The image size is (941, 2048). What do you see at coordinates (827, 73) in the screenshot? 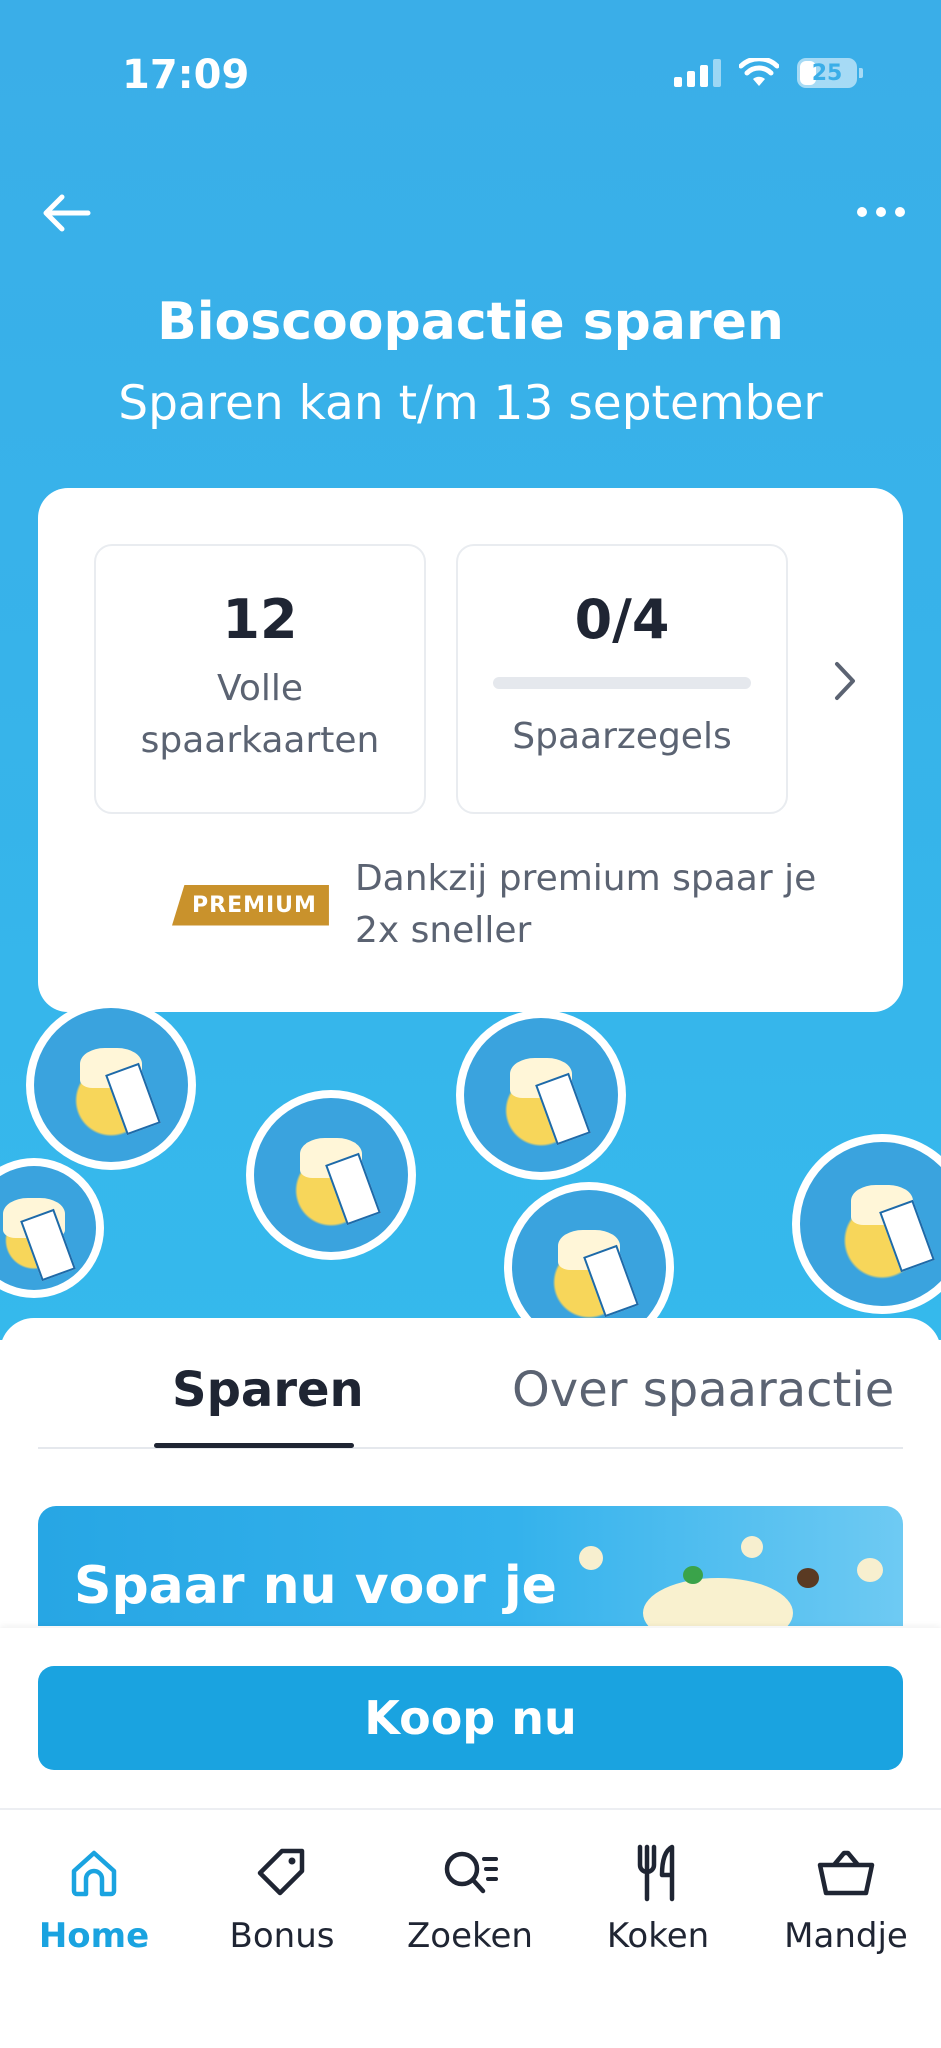
I see `battery-level: 25` at bounding box center [827, 73].